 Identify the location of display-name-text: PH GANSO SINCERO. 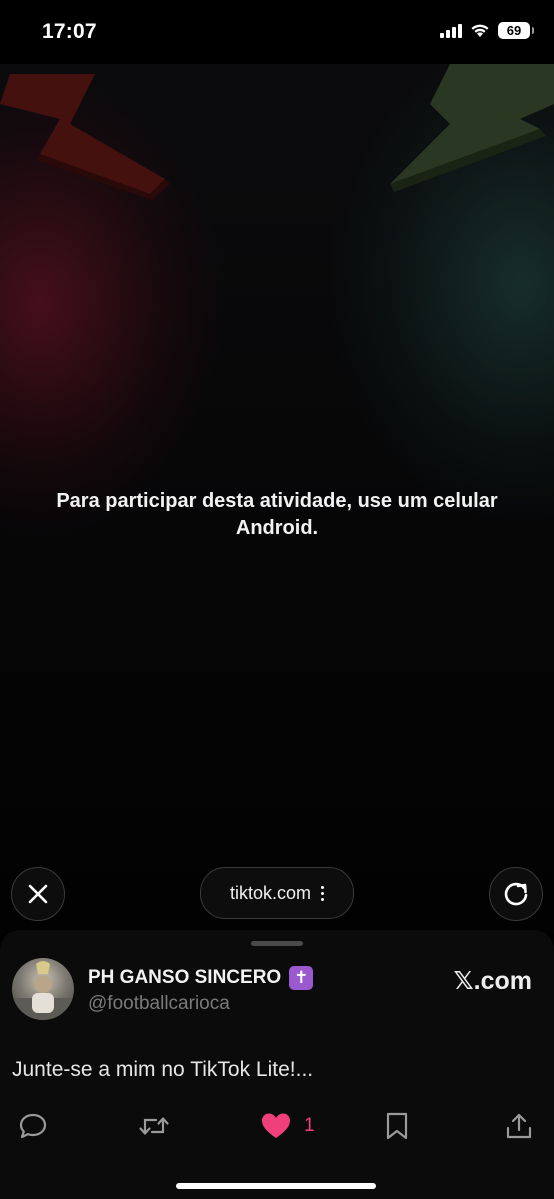
(185, 977).